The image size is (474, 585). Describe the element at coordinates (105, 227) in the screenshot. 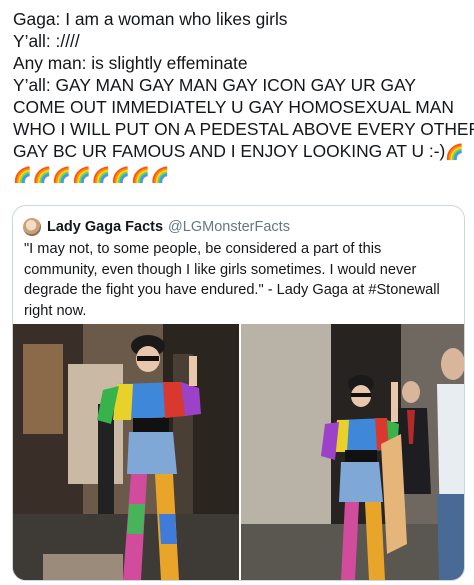

I see `quoted-author-name: Lady Gaga Facts` at that location.